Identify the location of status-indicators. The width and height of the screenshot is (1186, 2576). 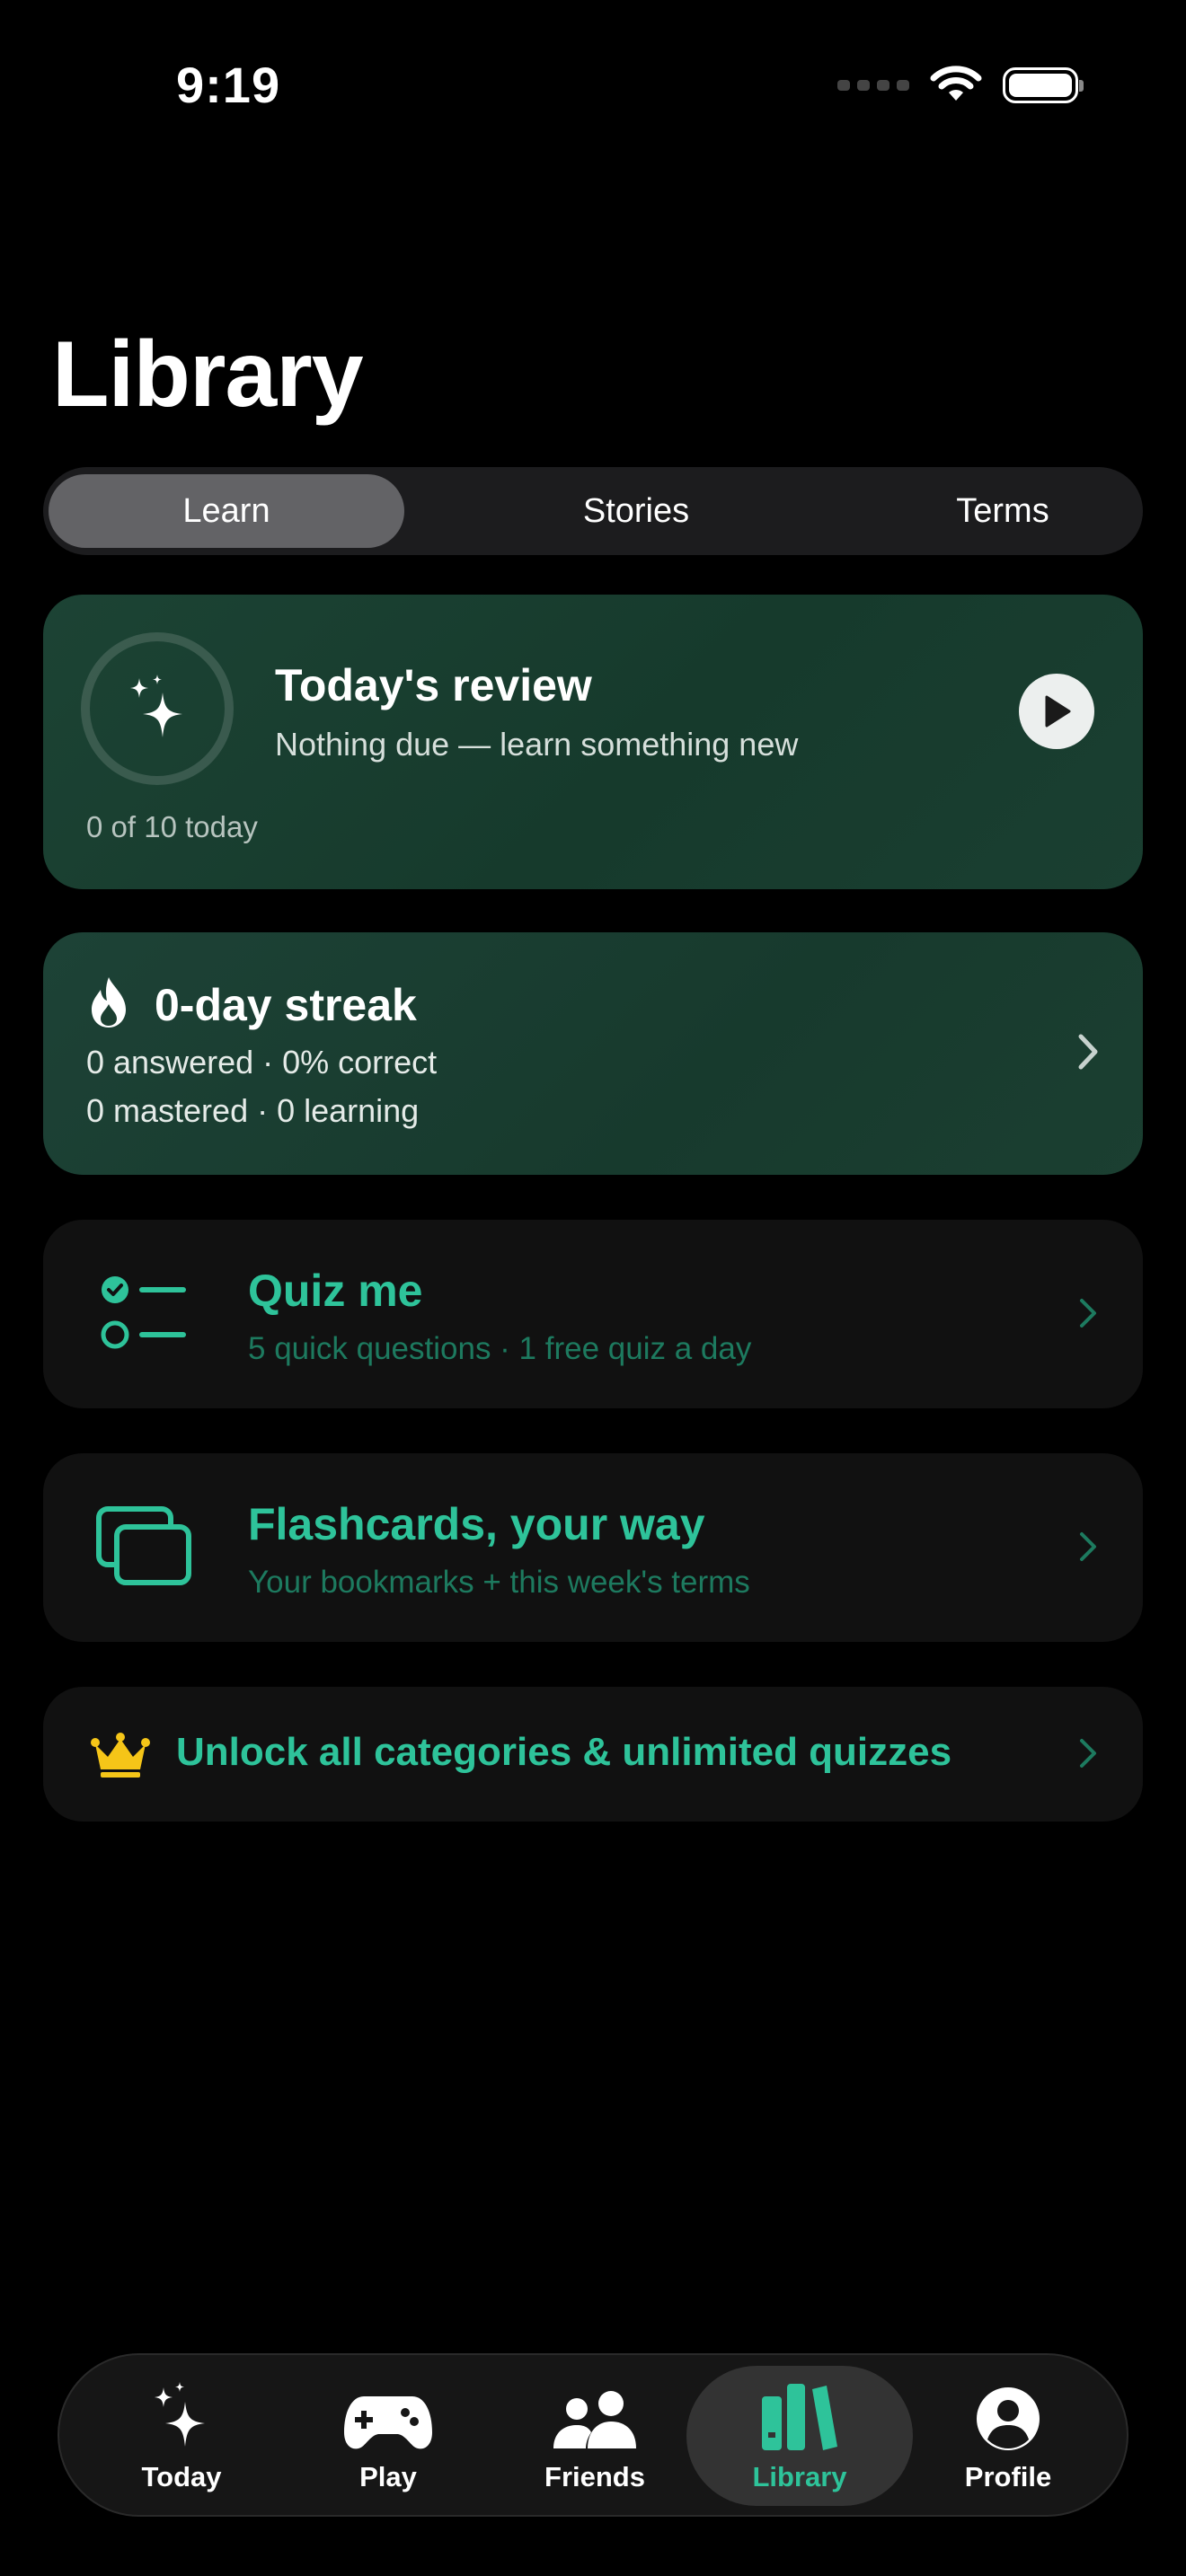
(960, 85).